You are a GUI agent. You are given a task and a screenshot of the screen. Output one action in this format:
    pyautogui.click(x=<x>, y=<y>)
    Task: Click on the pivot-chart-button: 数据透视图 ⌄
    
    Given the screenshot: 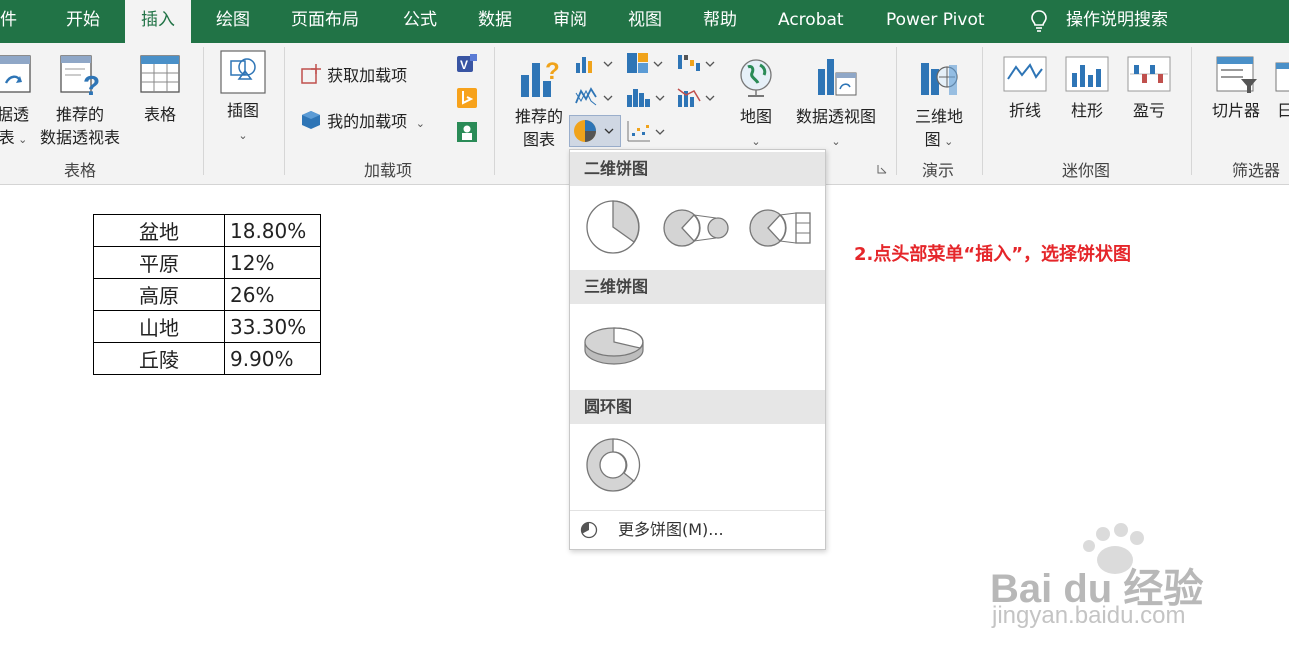 What is the action you would take?
    pyautogui.click(x=836, y=104)
    